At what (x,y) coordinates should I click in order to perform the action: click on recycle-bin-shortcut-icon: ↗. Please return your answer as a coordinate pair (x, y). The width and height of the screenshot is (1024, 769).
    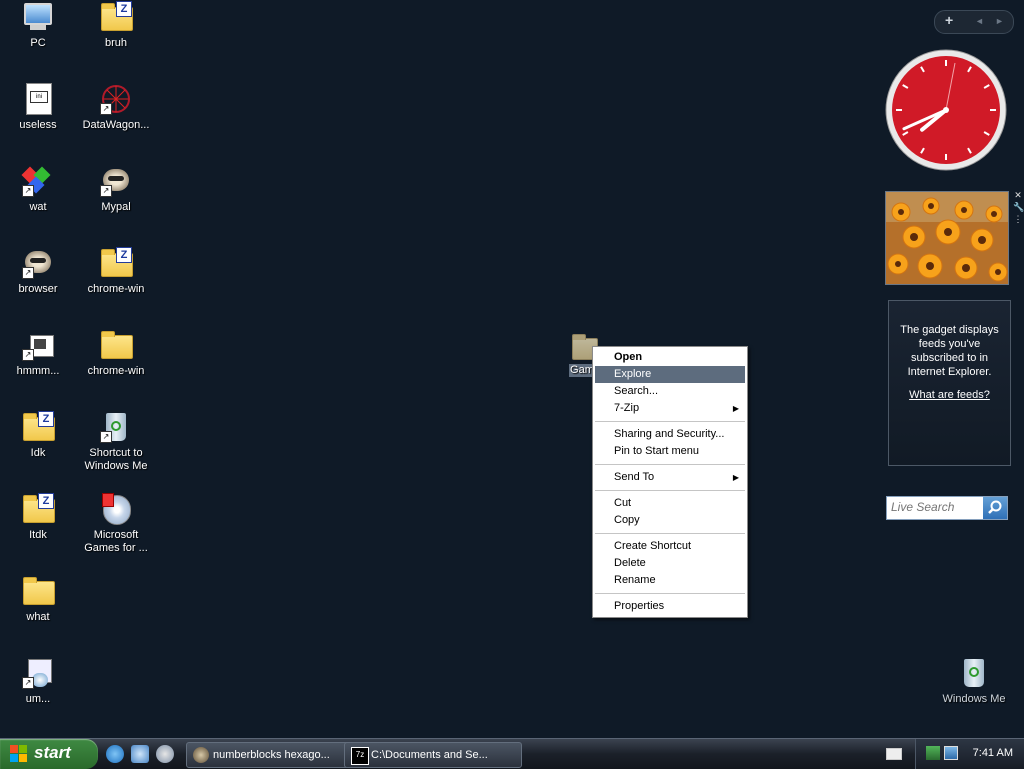
    Looking at the image, I should click on (116, 427).